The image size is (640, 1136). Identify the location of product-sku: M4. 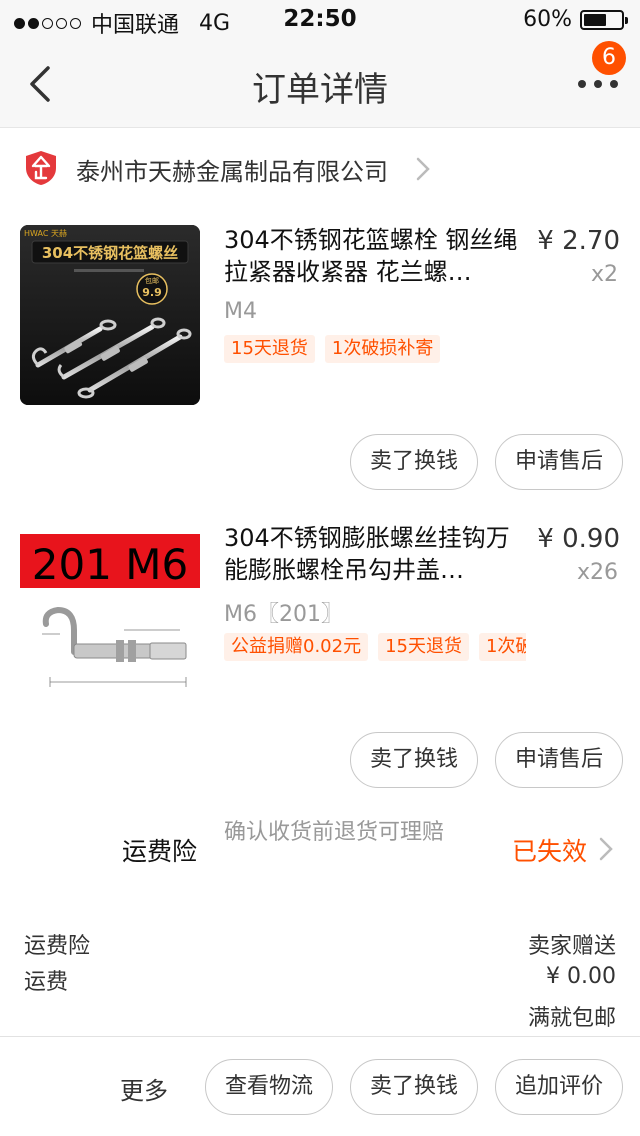
(240, 311).